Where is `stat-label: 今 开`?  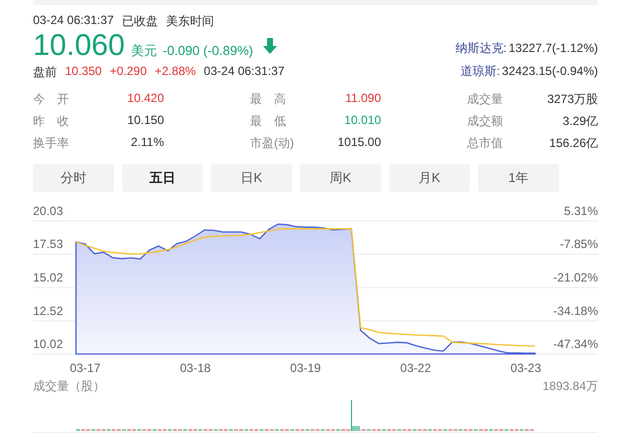 stat-label: 今 开 is located at coordinates (51, 99).